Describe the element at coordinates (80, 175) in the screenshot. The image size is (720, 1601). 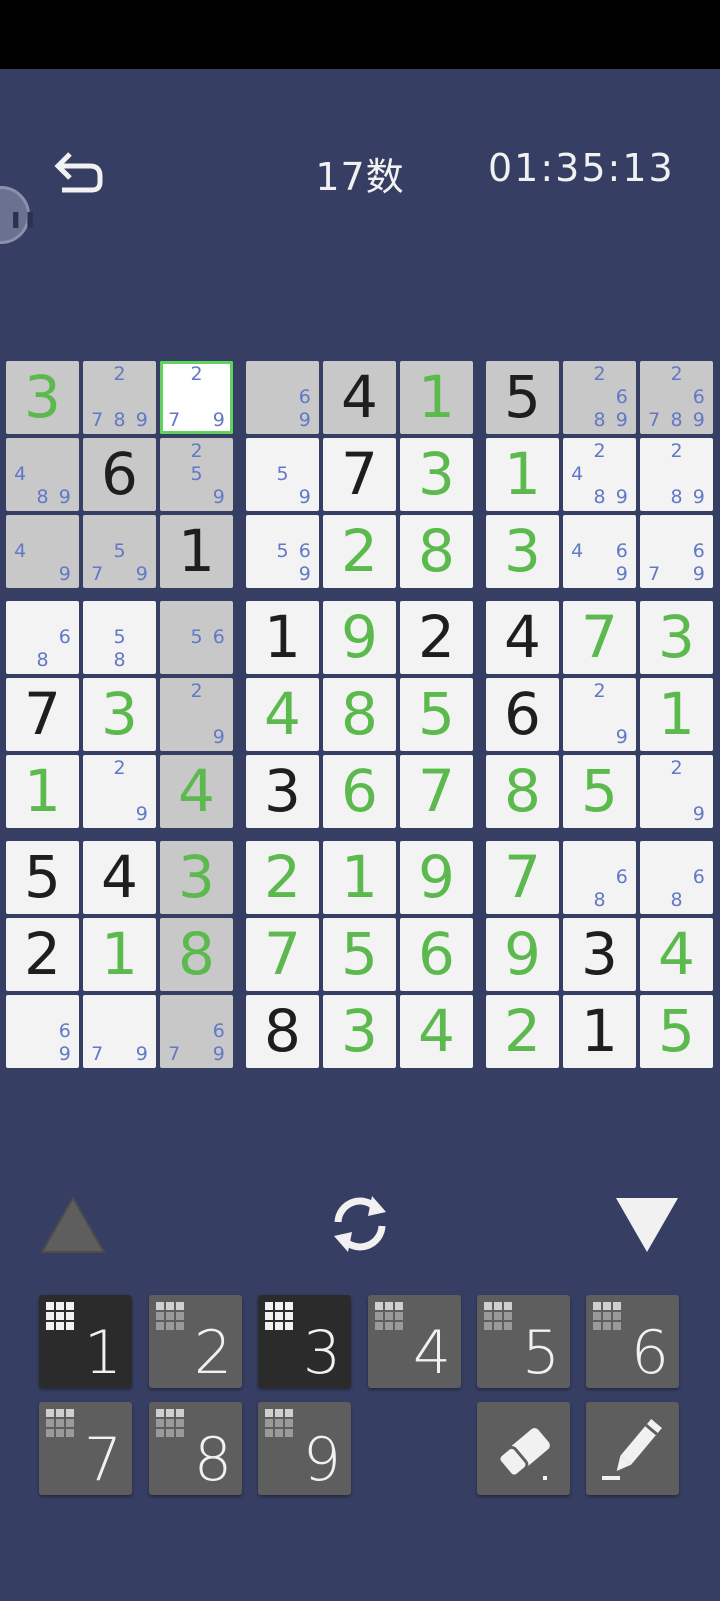
I see `undo-icon` at that location.